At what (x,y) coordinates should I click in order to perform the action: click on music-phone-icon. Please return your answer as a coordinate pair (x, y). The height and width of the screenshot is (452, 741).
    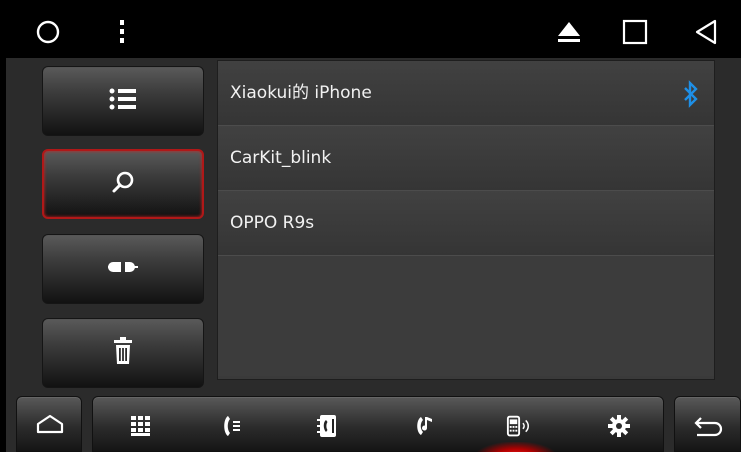
    Looking at the image, I should click on (425, 426).